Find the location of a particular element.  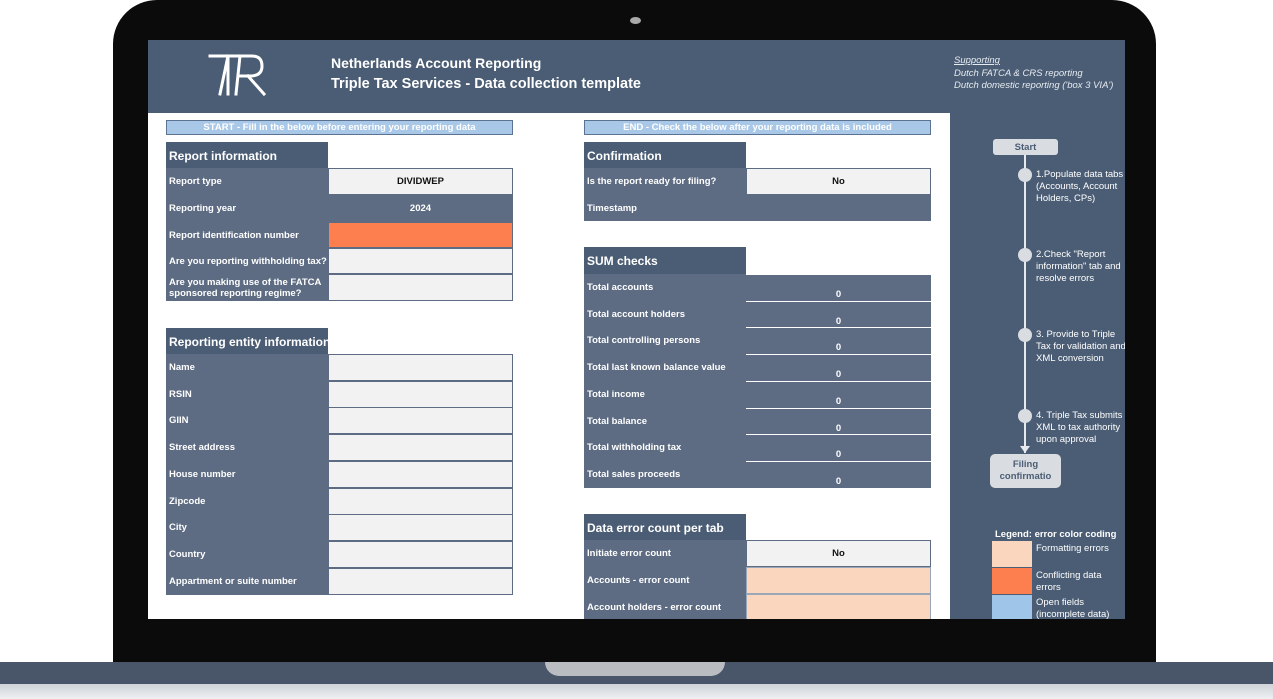

supporting-item: Dutch domestic reporting ('box 3 VIA') is located at coordinates (1034, 85).